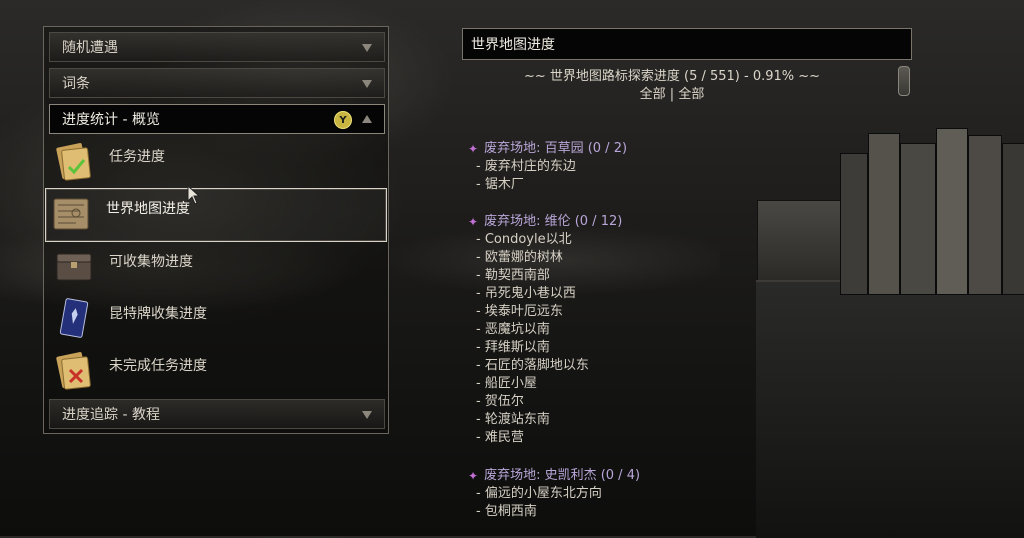  I want to click on quest-scroll-x-icon, so click(74, 371).